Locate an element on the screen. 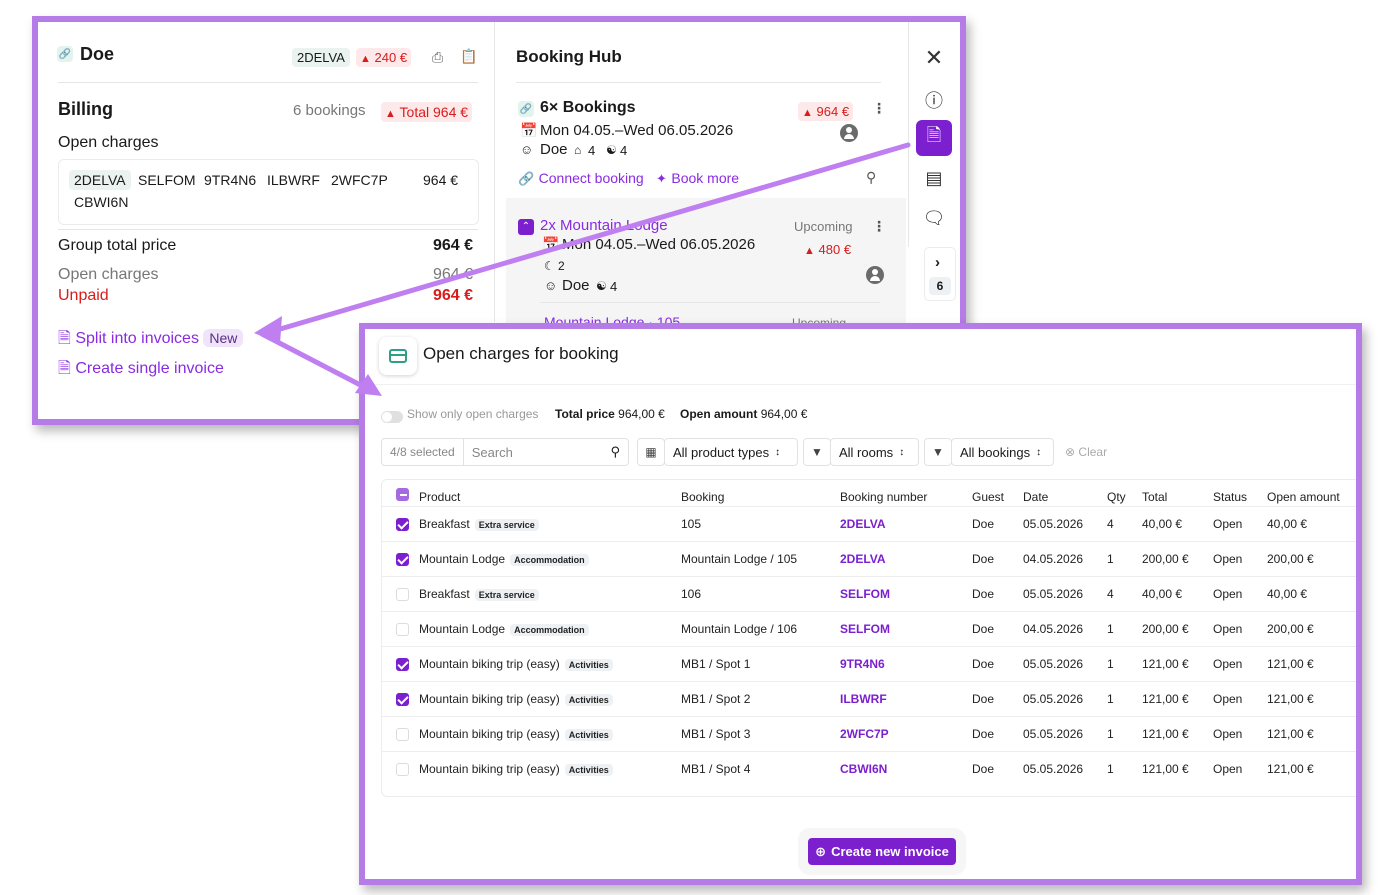 This screenshot has width=1393, height=895. column-header: Total is located at coordinates (1154, 497).